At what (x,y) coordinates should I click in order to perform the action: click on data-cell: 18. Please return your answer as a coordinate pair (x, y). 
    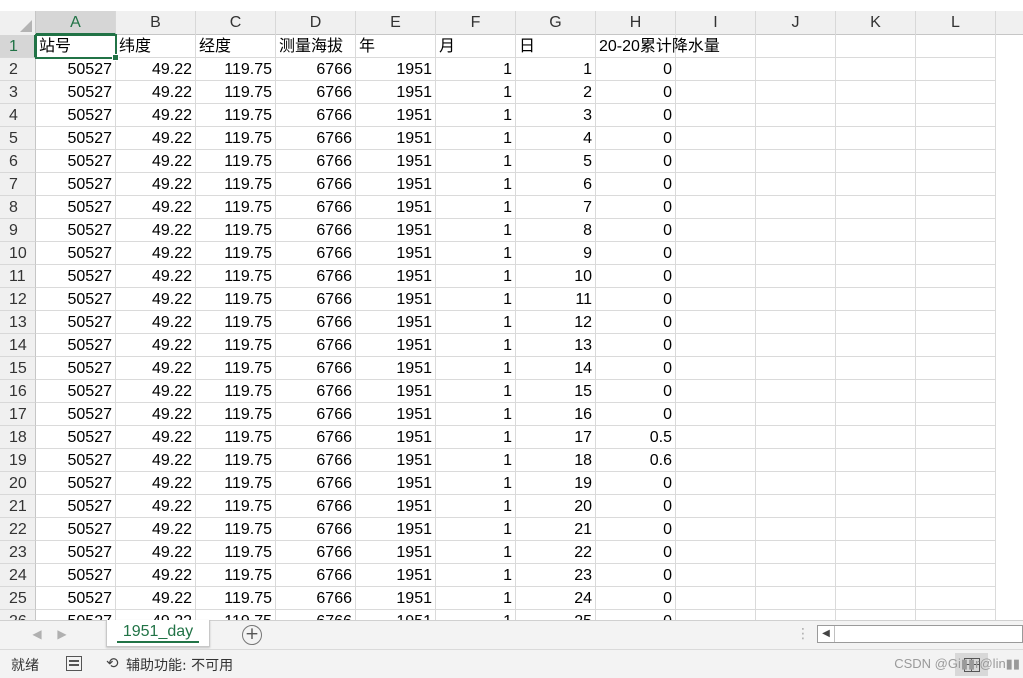
    Looking at the image, I should click on (556, 460).